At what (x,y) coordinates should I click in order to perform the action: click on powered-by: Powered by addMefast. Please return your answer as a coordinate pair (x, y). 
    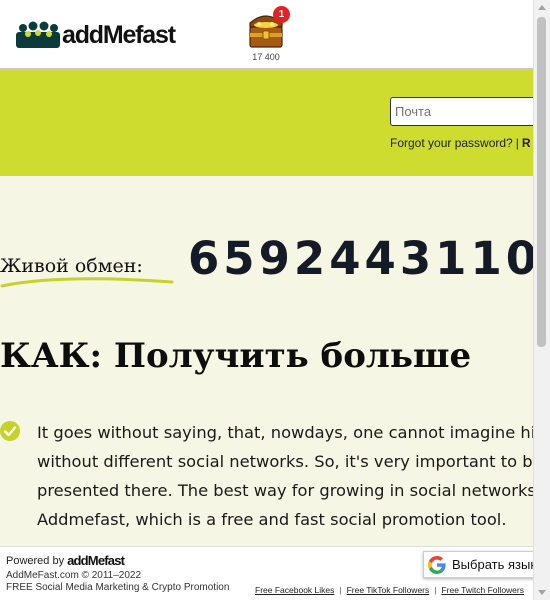
    Looking at the image, I should click on (65, 560).